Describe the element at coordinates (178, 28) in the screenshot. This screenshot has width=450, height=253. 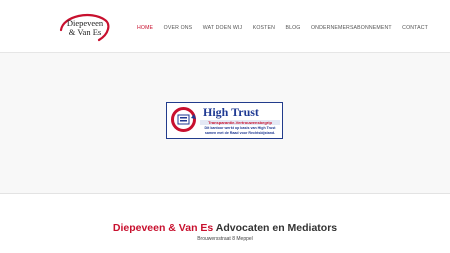
I see `nav-item-over-ons: OVER ONS` at that location.